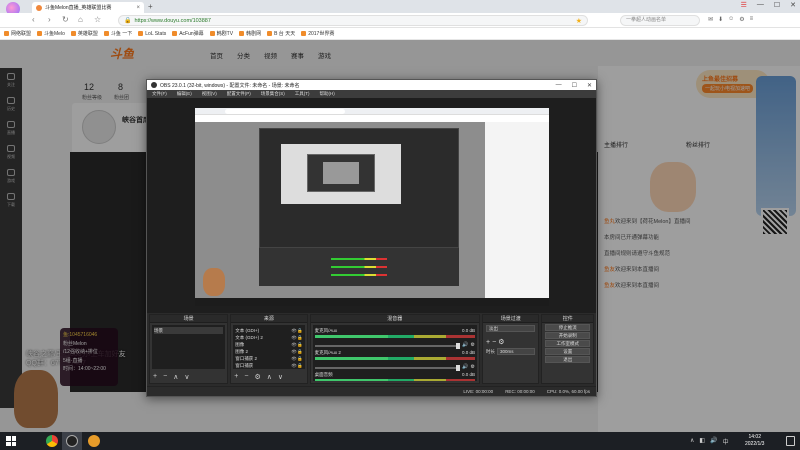 The width and height of the screenshot is (800, 450). I want to click on add-source-icon: +, so click(236, 377).